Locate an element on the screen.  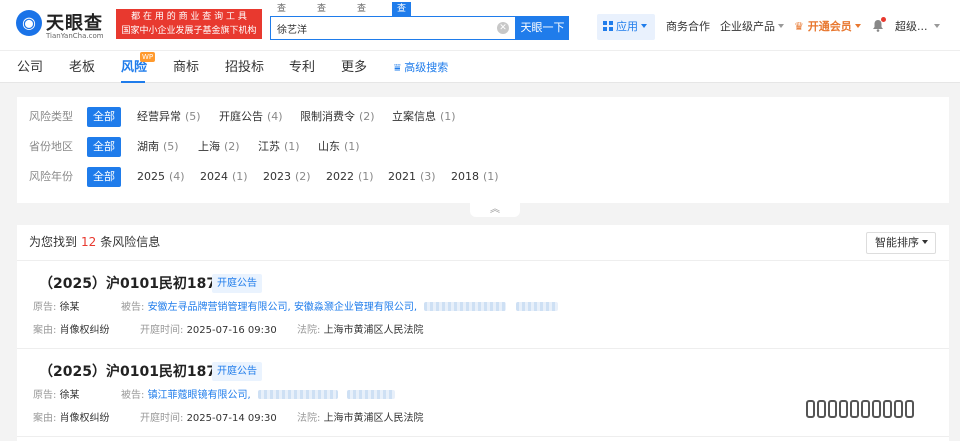
filter-option: 湖南 (5) is located at coordinates (158, 147).